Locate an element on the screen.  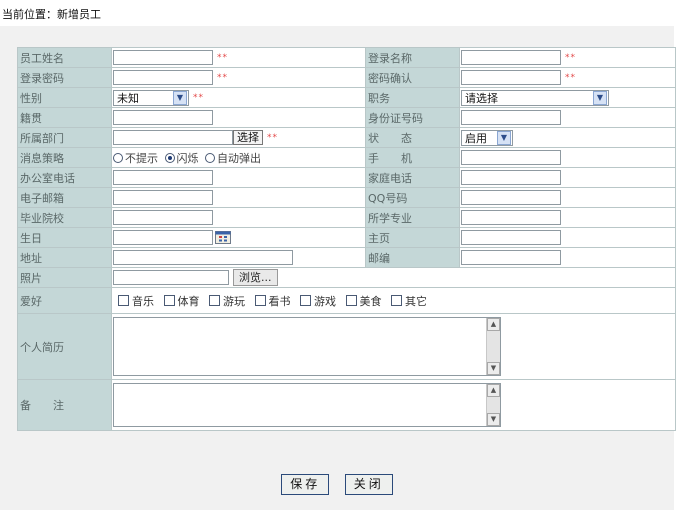
native-place-label: 籍贯 is located at coordinates (64, 117).